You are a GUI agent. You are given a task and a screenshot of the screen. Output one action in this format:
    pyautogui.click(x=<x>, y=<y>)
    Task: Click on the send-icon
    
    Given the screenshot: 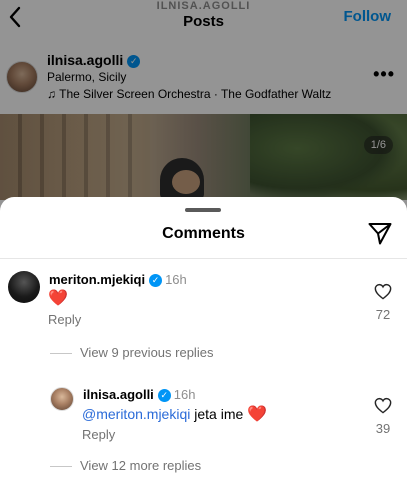 What is the action you would take?
    pyautogui.click(x=380, y=233)
    